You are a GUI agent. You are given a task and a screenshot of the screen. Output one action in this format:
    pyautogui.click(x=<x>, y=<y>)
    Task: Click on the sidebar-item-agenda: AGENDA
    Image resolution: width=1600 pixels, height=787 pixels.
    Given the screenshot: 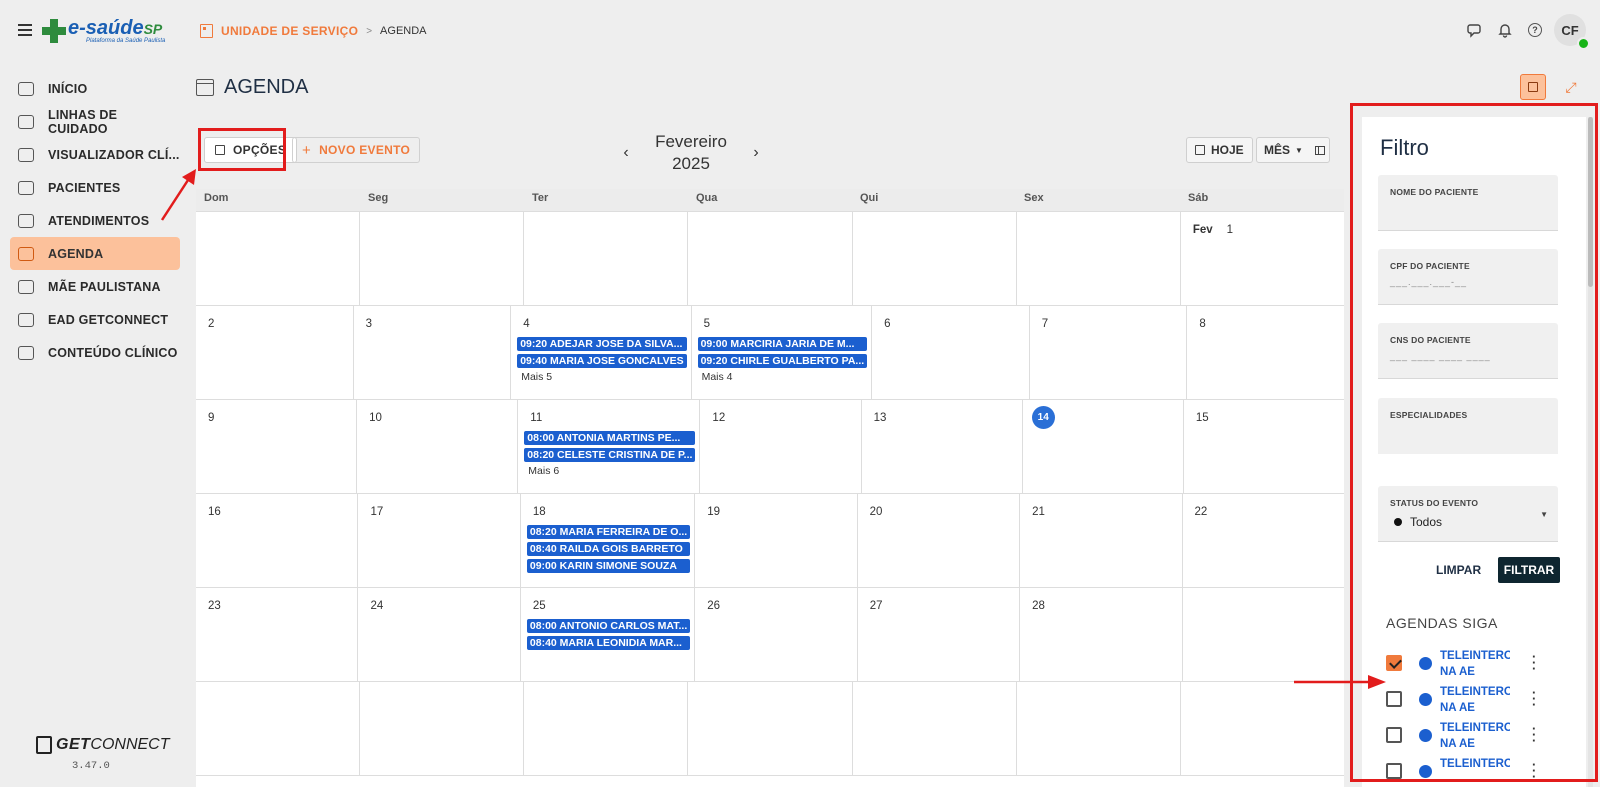 What is the action you would take?
    pyautogui.click(x=95, y=253)
    